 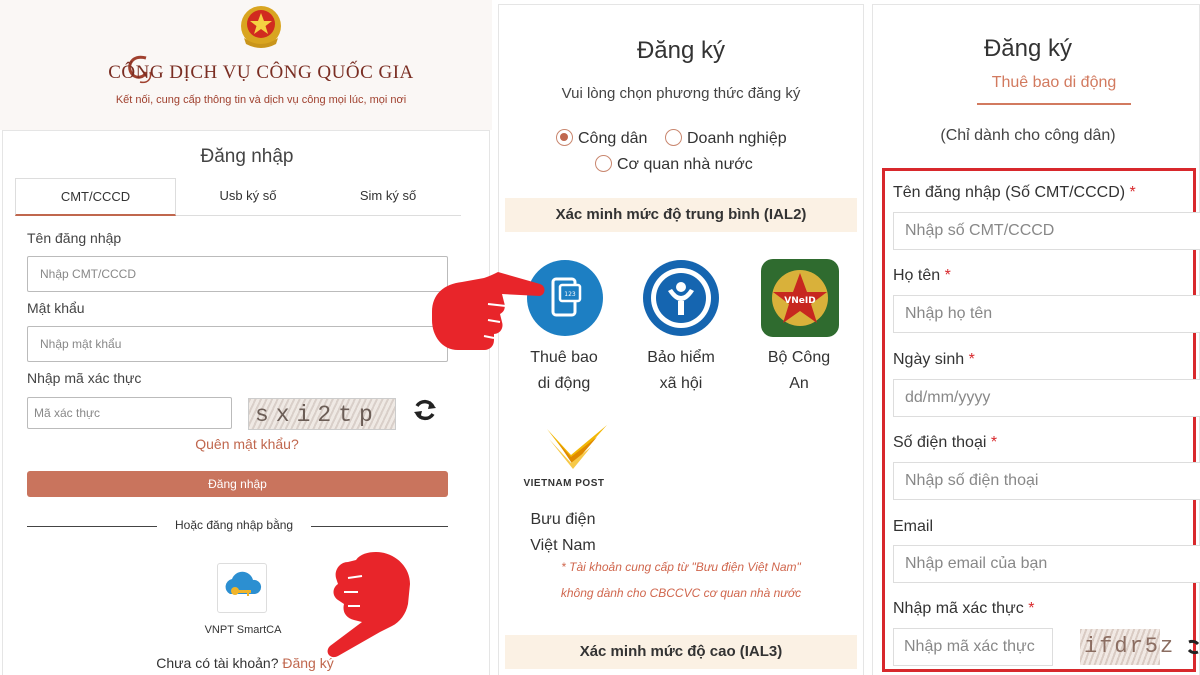 I want to click on vneid-icon: VNeID, so click(x=800, y=298).